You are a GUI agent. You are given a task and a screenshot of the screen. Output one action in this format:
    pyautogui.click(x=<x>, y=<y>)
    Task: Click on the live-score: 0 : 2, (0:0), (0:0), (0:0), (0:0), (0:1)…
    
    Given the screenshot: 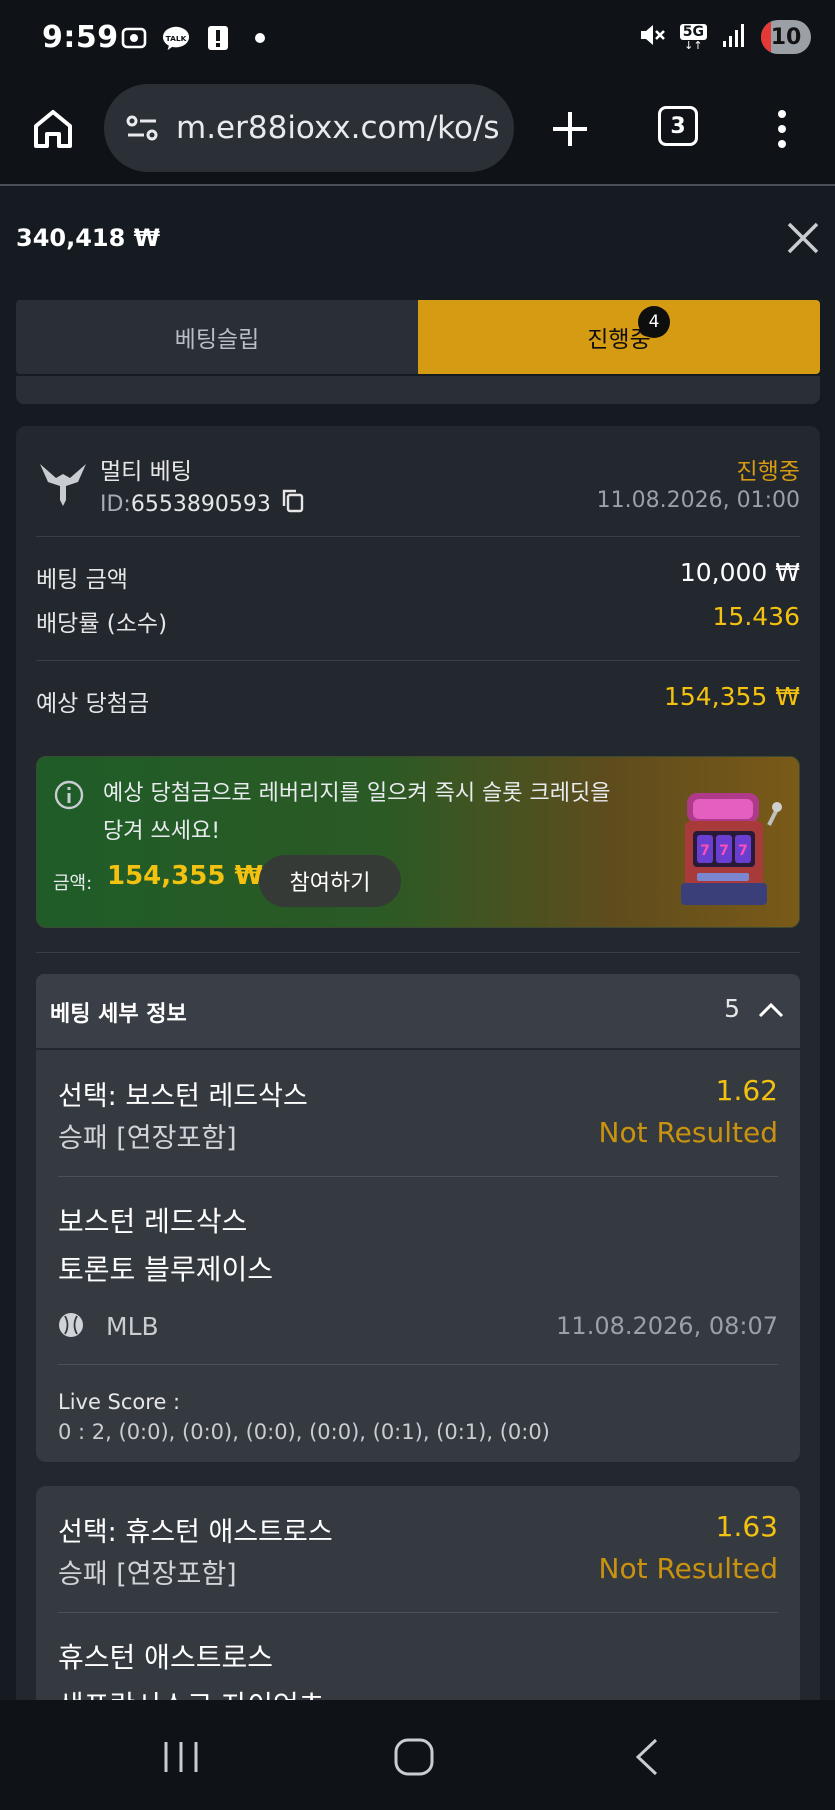 What is the action you would take?
    pyautogui.click(x=304, y=1432)
    